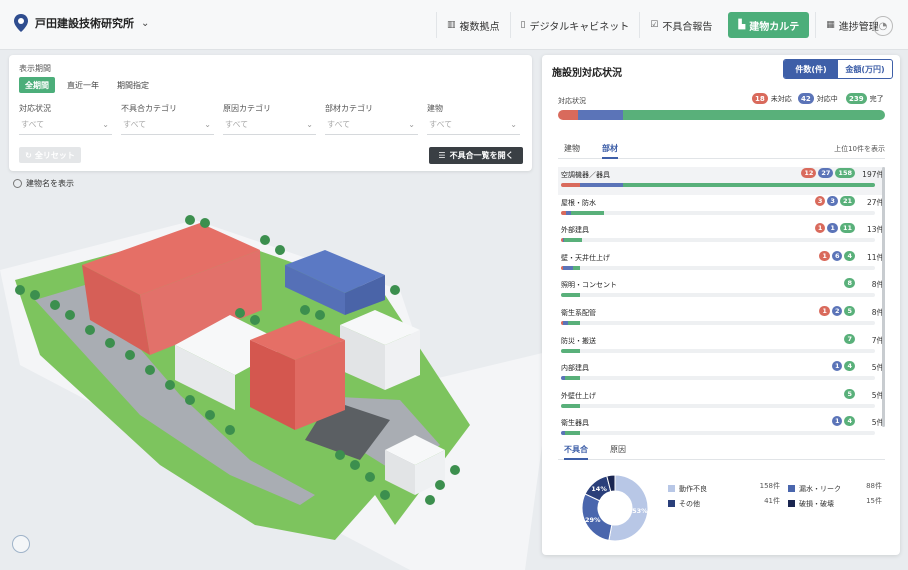 This screenshot has width=908, height=570. I want to click on defect-category-select: すべて ⌄, so click(167, 127).